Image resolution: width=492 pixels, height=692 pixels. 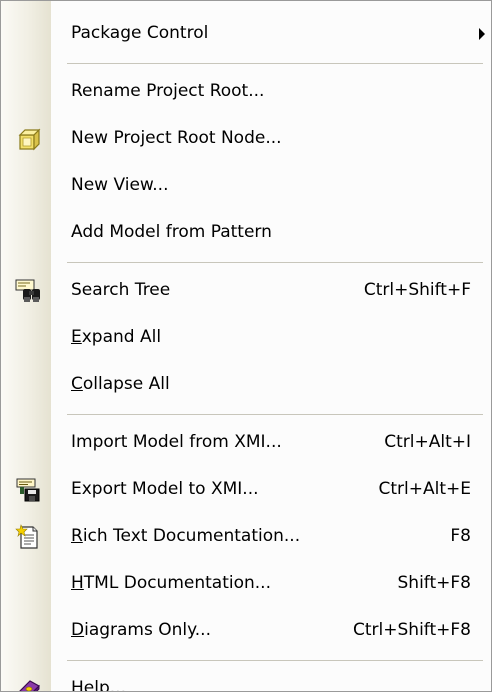 I want to click on export-xmi-icon, so click(x=28, y=490).